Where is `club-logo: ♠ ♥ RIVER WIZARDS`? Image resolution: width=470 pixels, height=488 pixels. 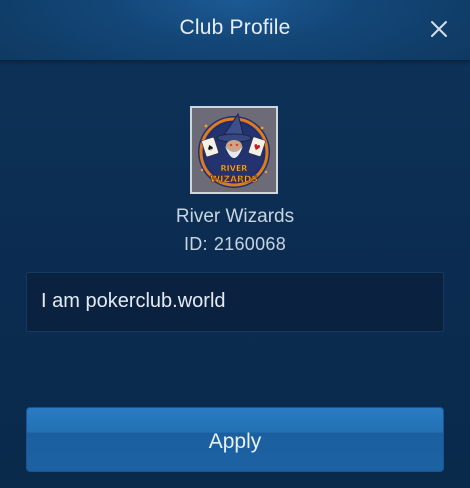
club-logo: ♠ ♥ RIVER WIZARDS is located at coordinates (234, 150).